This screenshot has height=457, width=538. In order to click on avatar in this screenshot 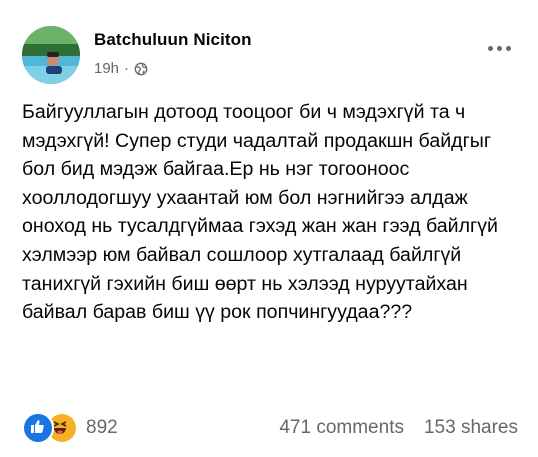, I will do `click(51, 55)`.